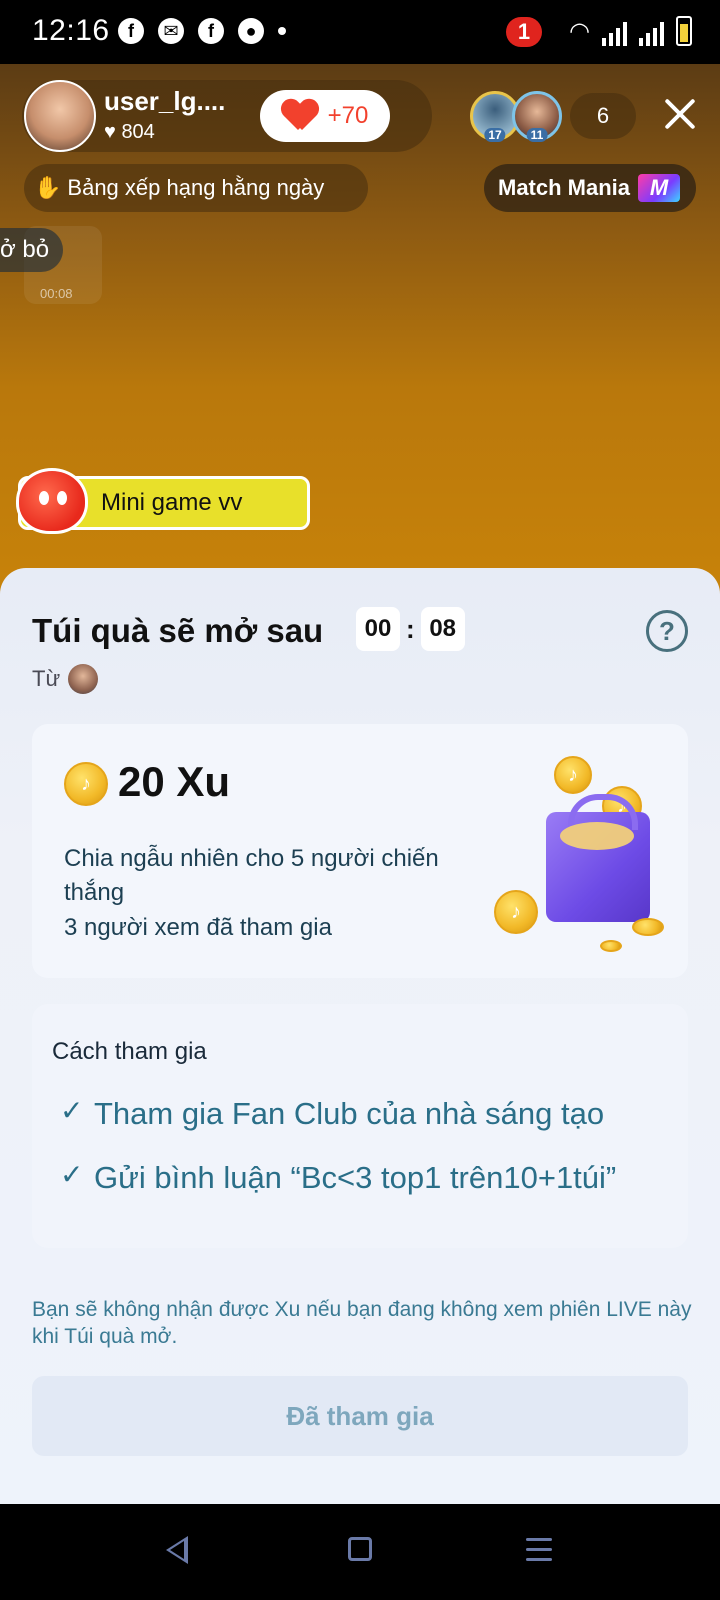  I want to click on timer-minutes: 00, so click(378, 629).